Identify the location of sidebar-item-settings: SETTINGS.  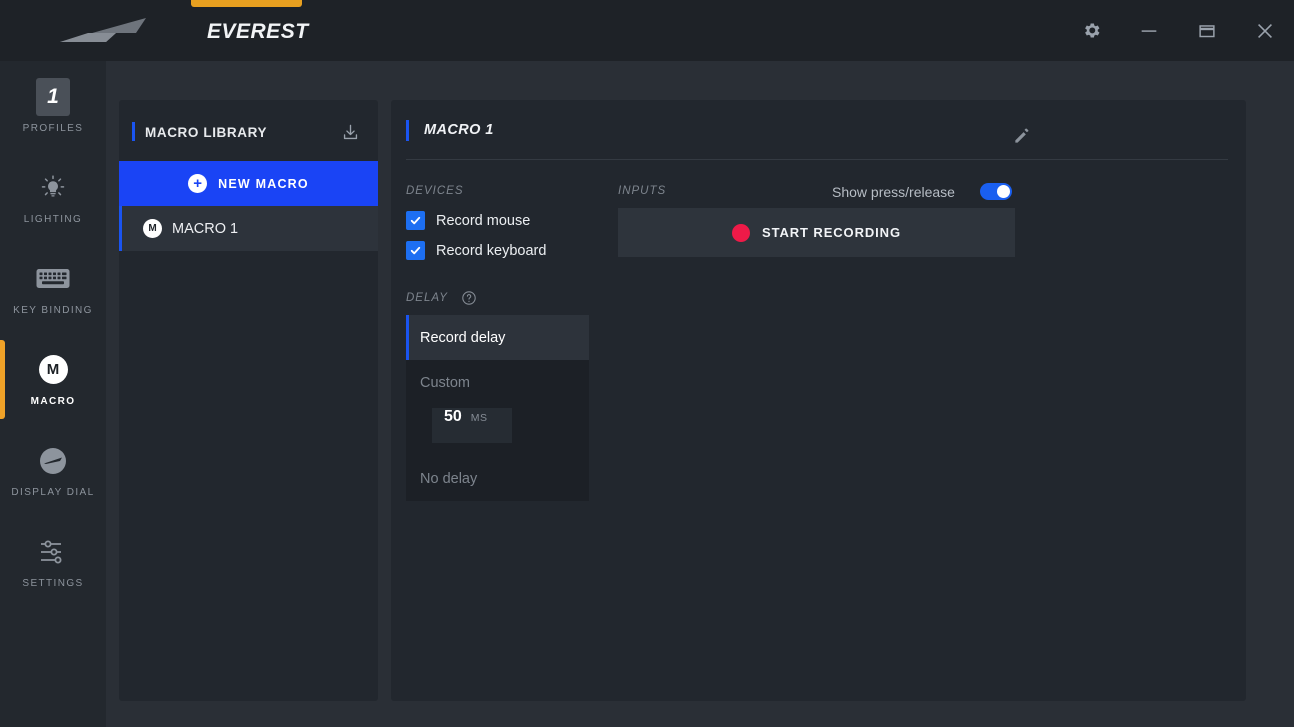
(53, 561).